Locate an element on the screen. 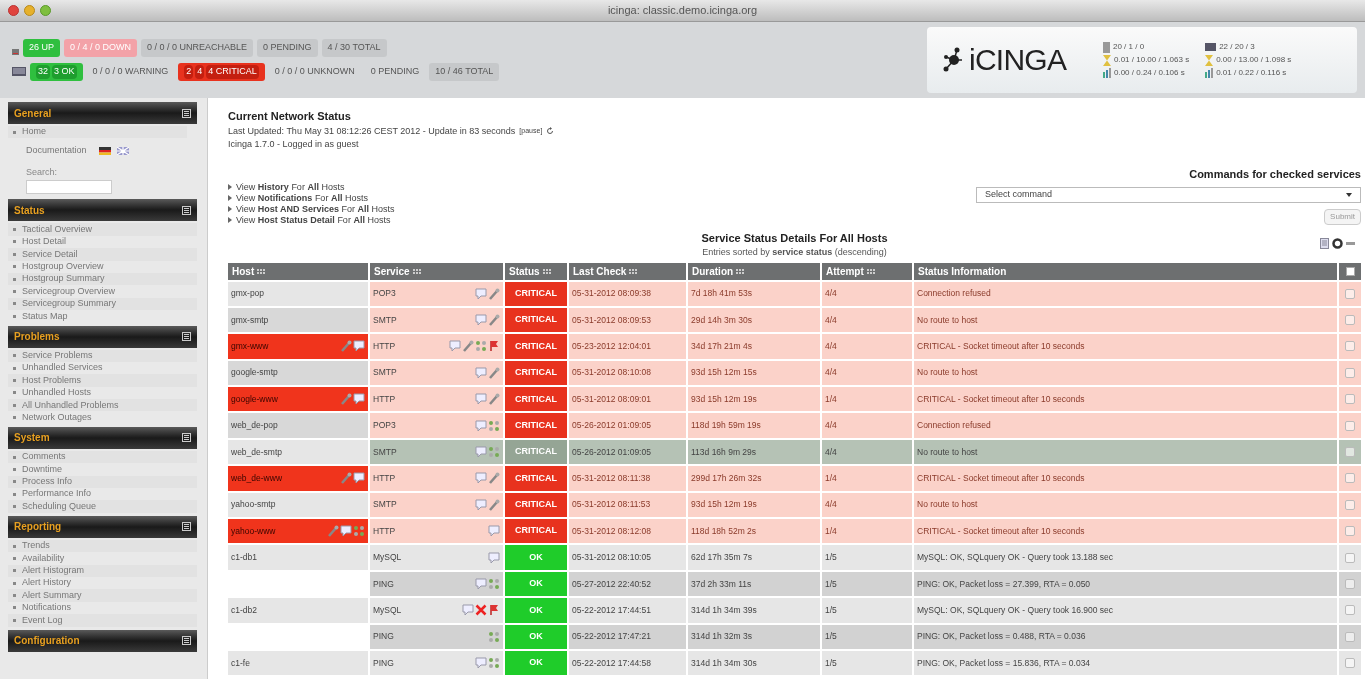  status-summary-badge: 2 4 4 CRITICAL is located at coordinates (221, 72).